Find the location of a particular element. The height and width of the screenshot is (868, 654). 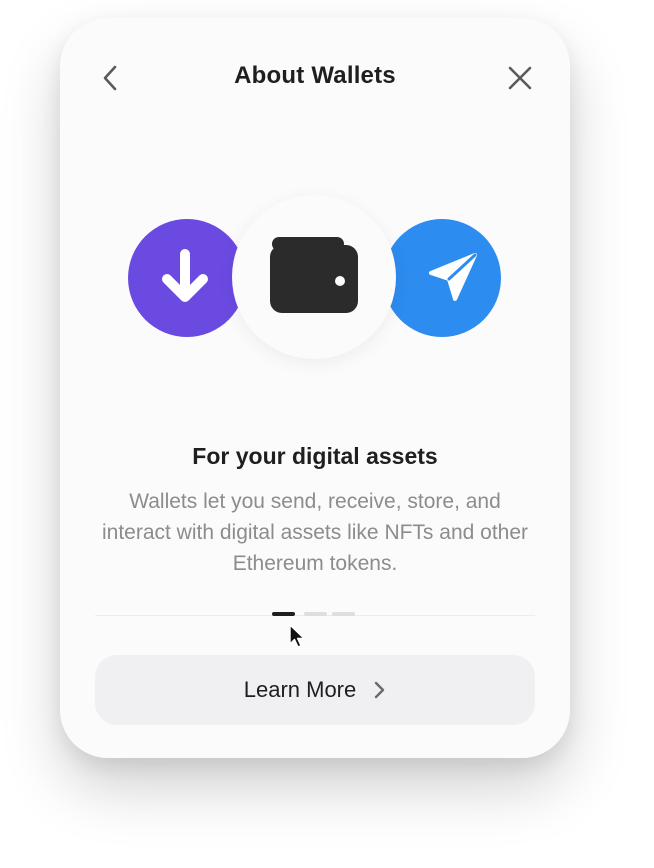

chevron-right-icon is located at coordinates (379, 690).